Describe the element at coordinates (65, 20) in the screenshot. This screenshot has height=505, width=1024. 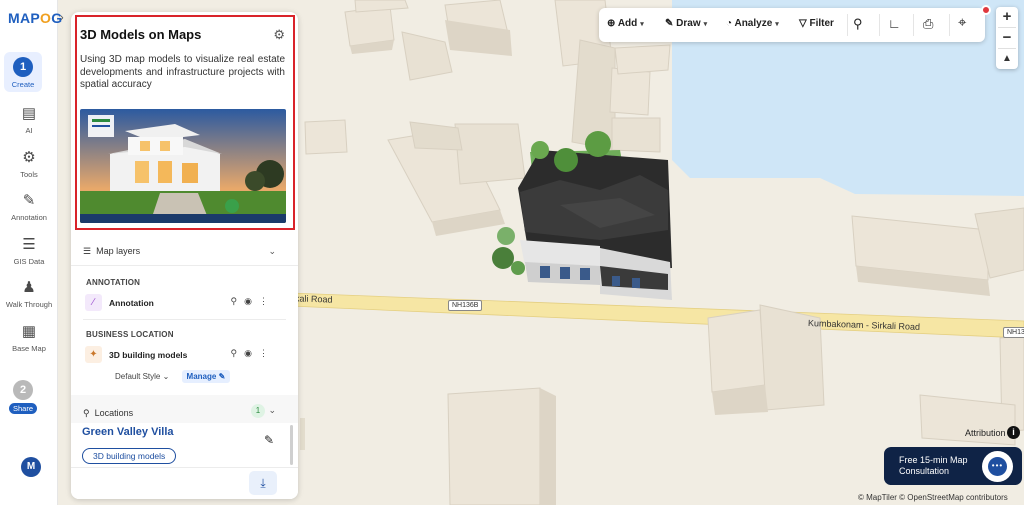
I see `collapse-chevron-icon: ›` at that location.